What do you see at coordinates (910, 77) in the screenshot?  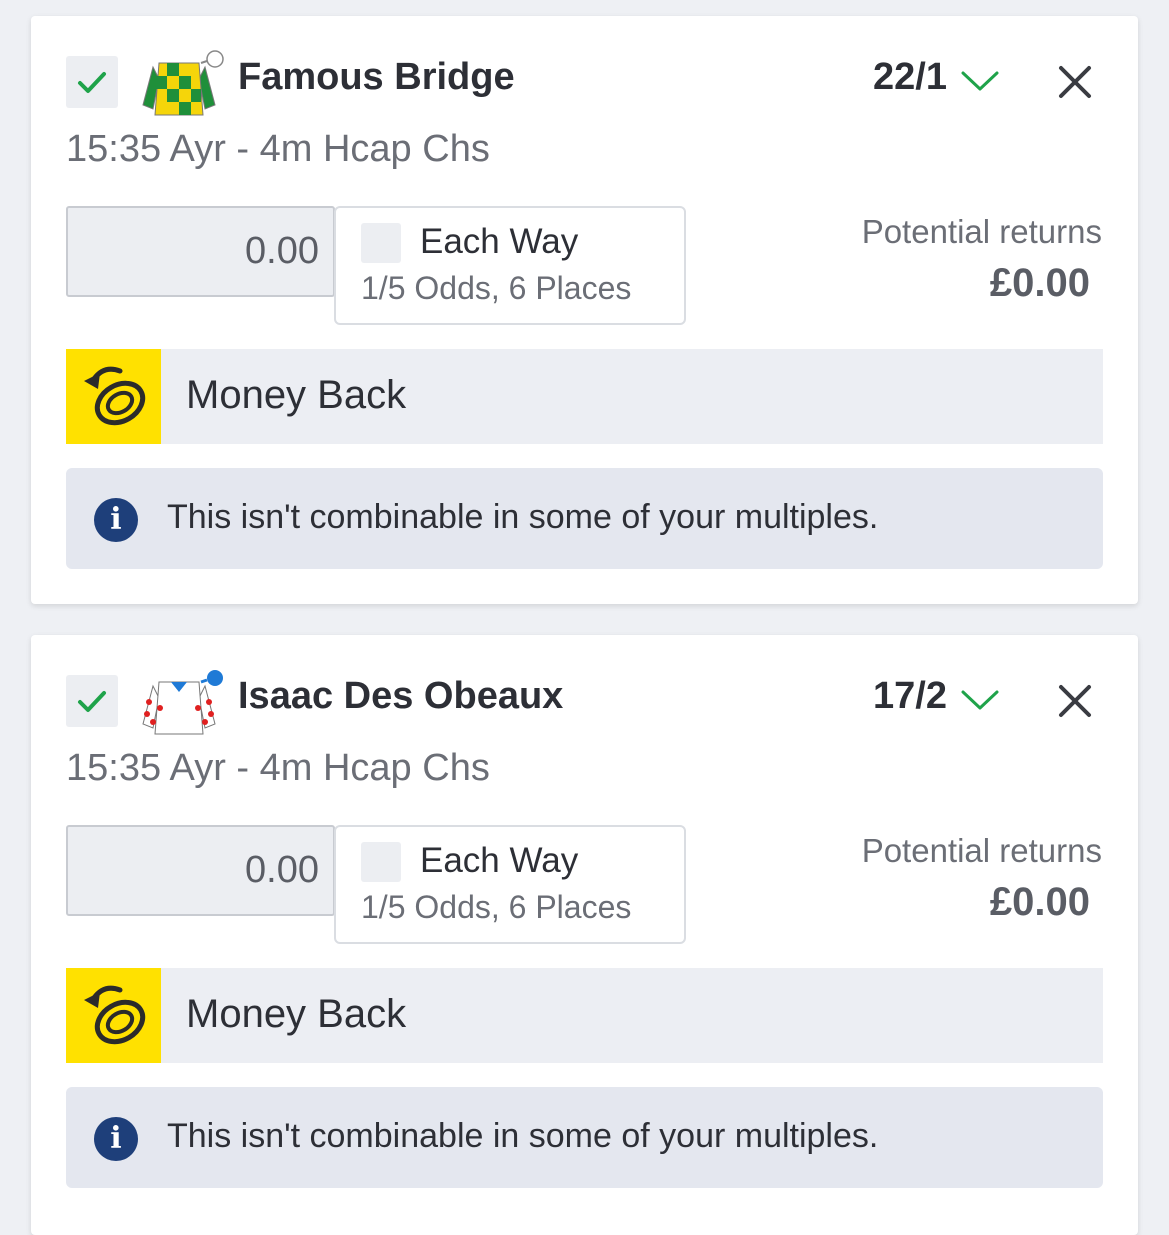 I see `odds-price: 22/1` at bounding box center [910, 77].